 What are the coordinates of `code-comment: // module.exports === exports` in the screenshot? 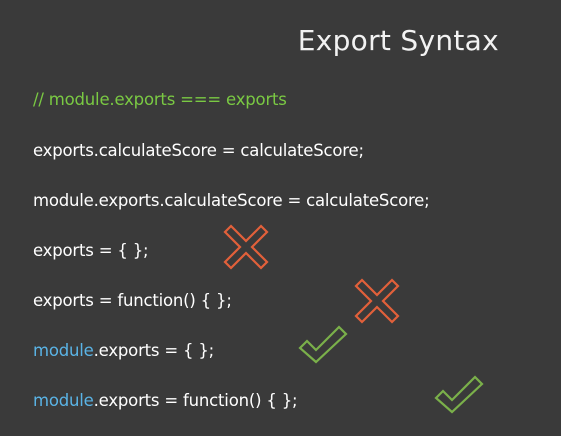 It's located at (160, 99).